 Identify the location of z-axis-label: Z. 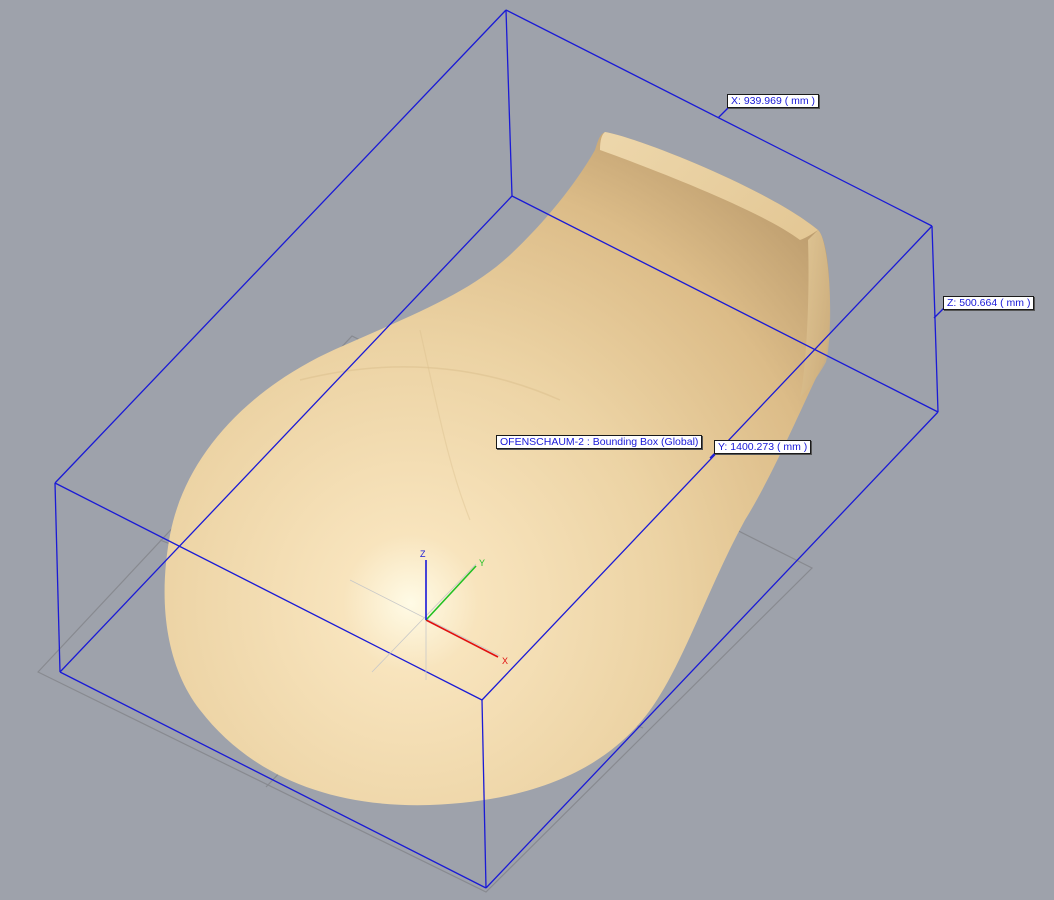
(423, 554).